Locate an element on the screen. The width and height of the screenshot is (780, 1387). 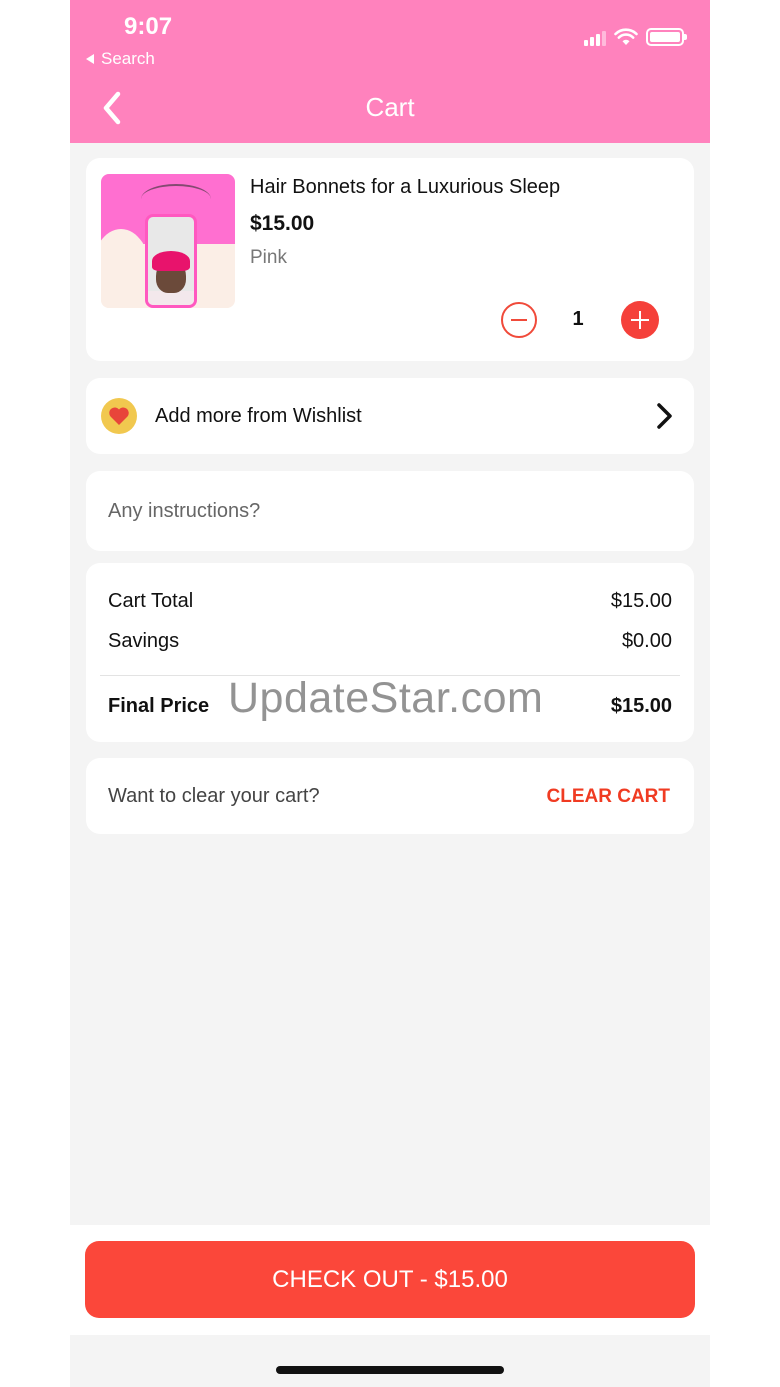
instructions-card is located at coordinates (390, 511).